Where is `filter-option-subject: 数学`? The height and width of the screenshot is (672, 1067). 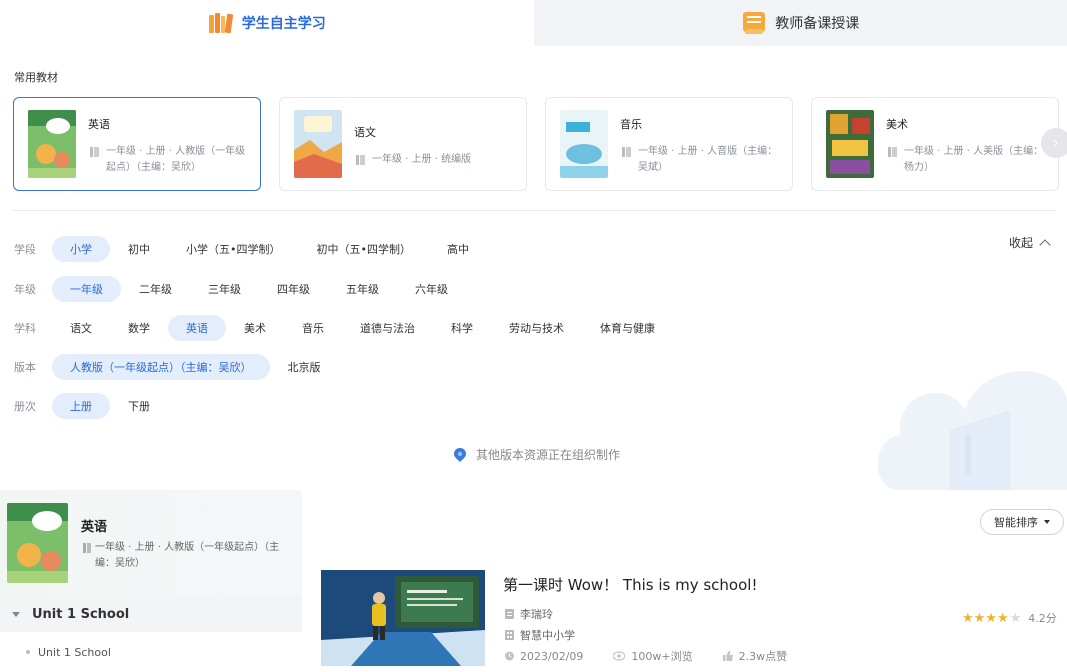
filter-option-subject: 数学 is located at coordinates (139, 328).